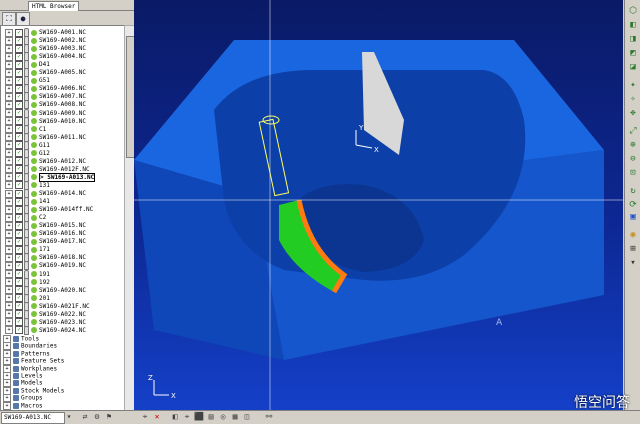  Describe the element at coordinates (633, 205) in the screenshot. I see `refresh-icon: ⟳` at that location.